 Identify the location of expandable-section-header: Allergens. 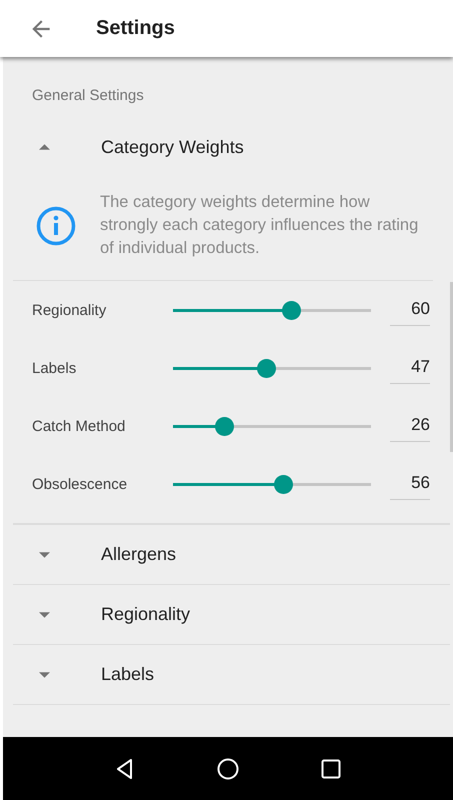
(231, 554).